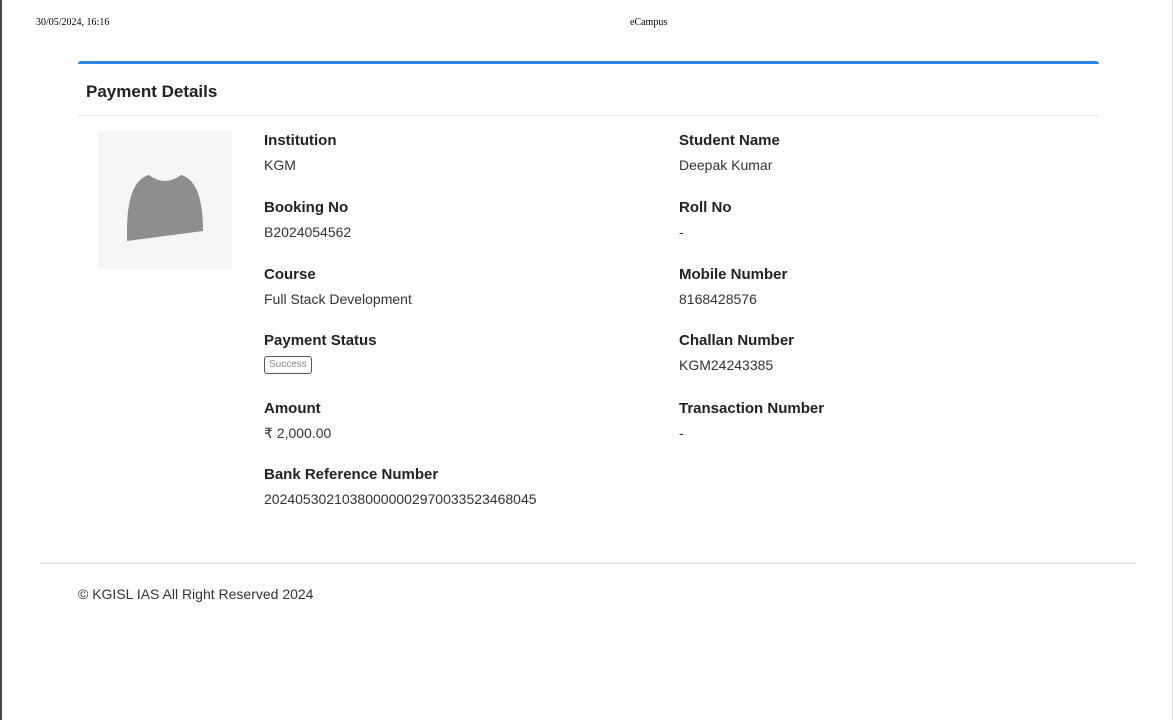  Describe the element at coordinates (869, 153) in the screenshot. I see `field-student-name: Student Name Deepak Kumar` at that location.